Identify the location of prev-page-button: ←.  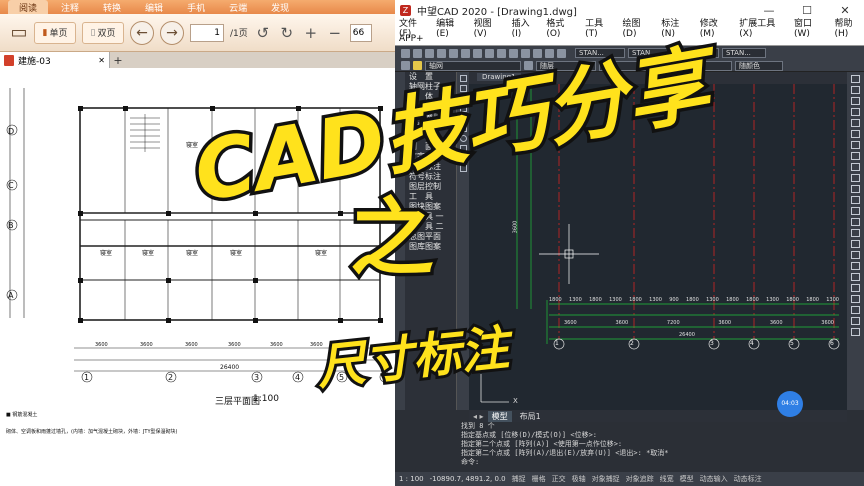
(142, 32).